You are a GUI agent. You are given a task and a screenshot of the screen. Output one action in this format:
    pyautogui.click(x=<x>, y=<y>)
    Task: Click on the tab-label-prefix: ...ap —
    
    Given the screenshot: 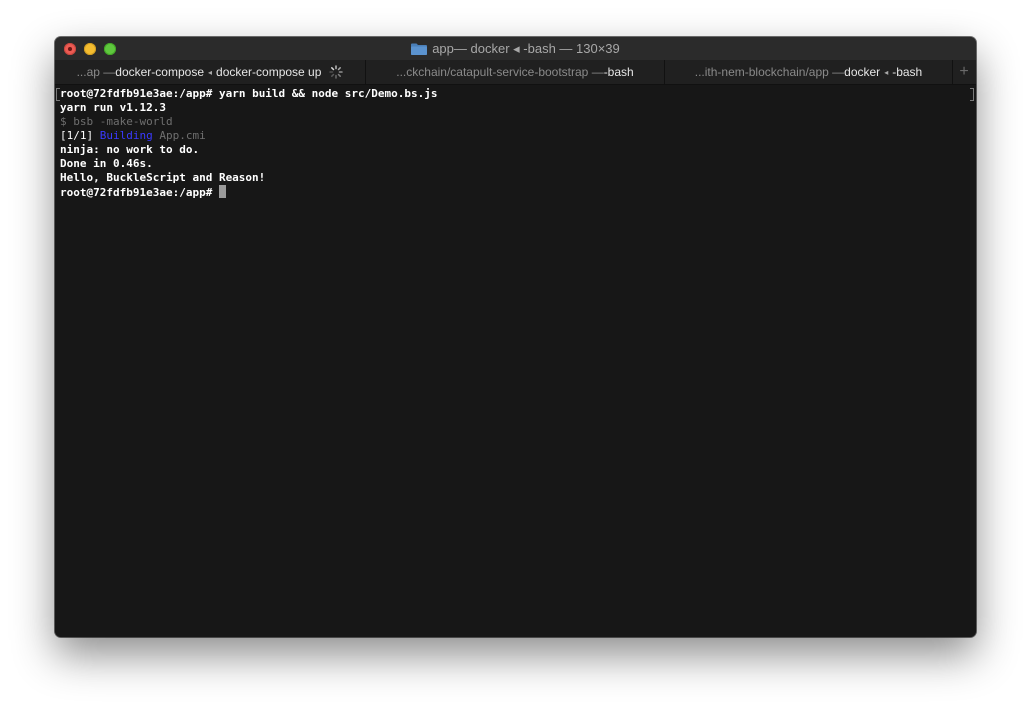 What is the action you would take?
    pyautogui.click(x=96, y=72)
    